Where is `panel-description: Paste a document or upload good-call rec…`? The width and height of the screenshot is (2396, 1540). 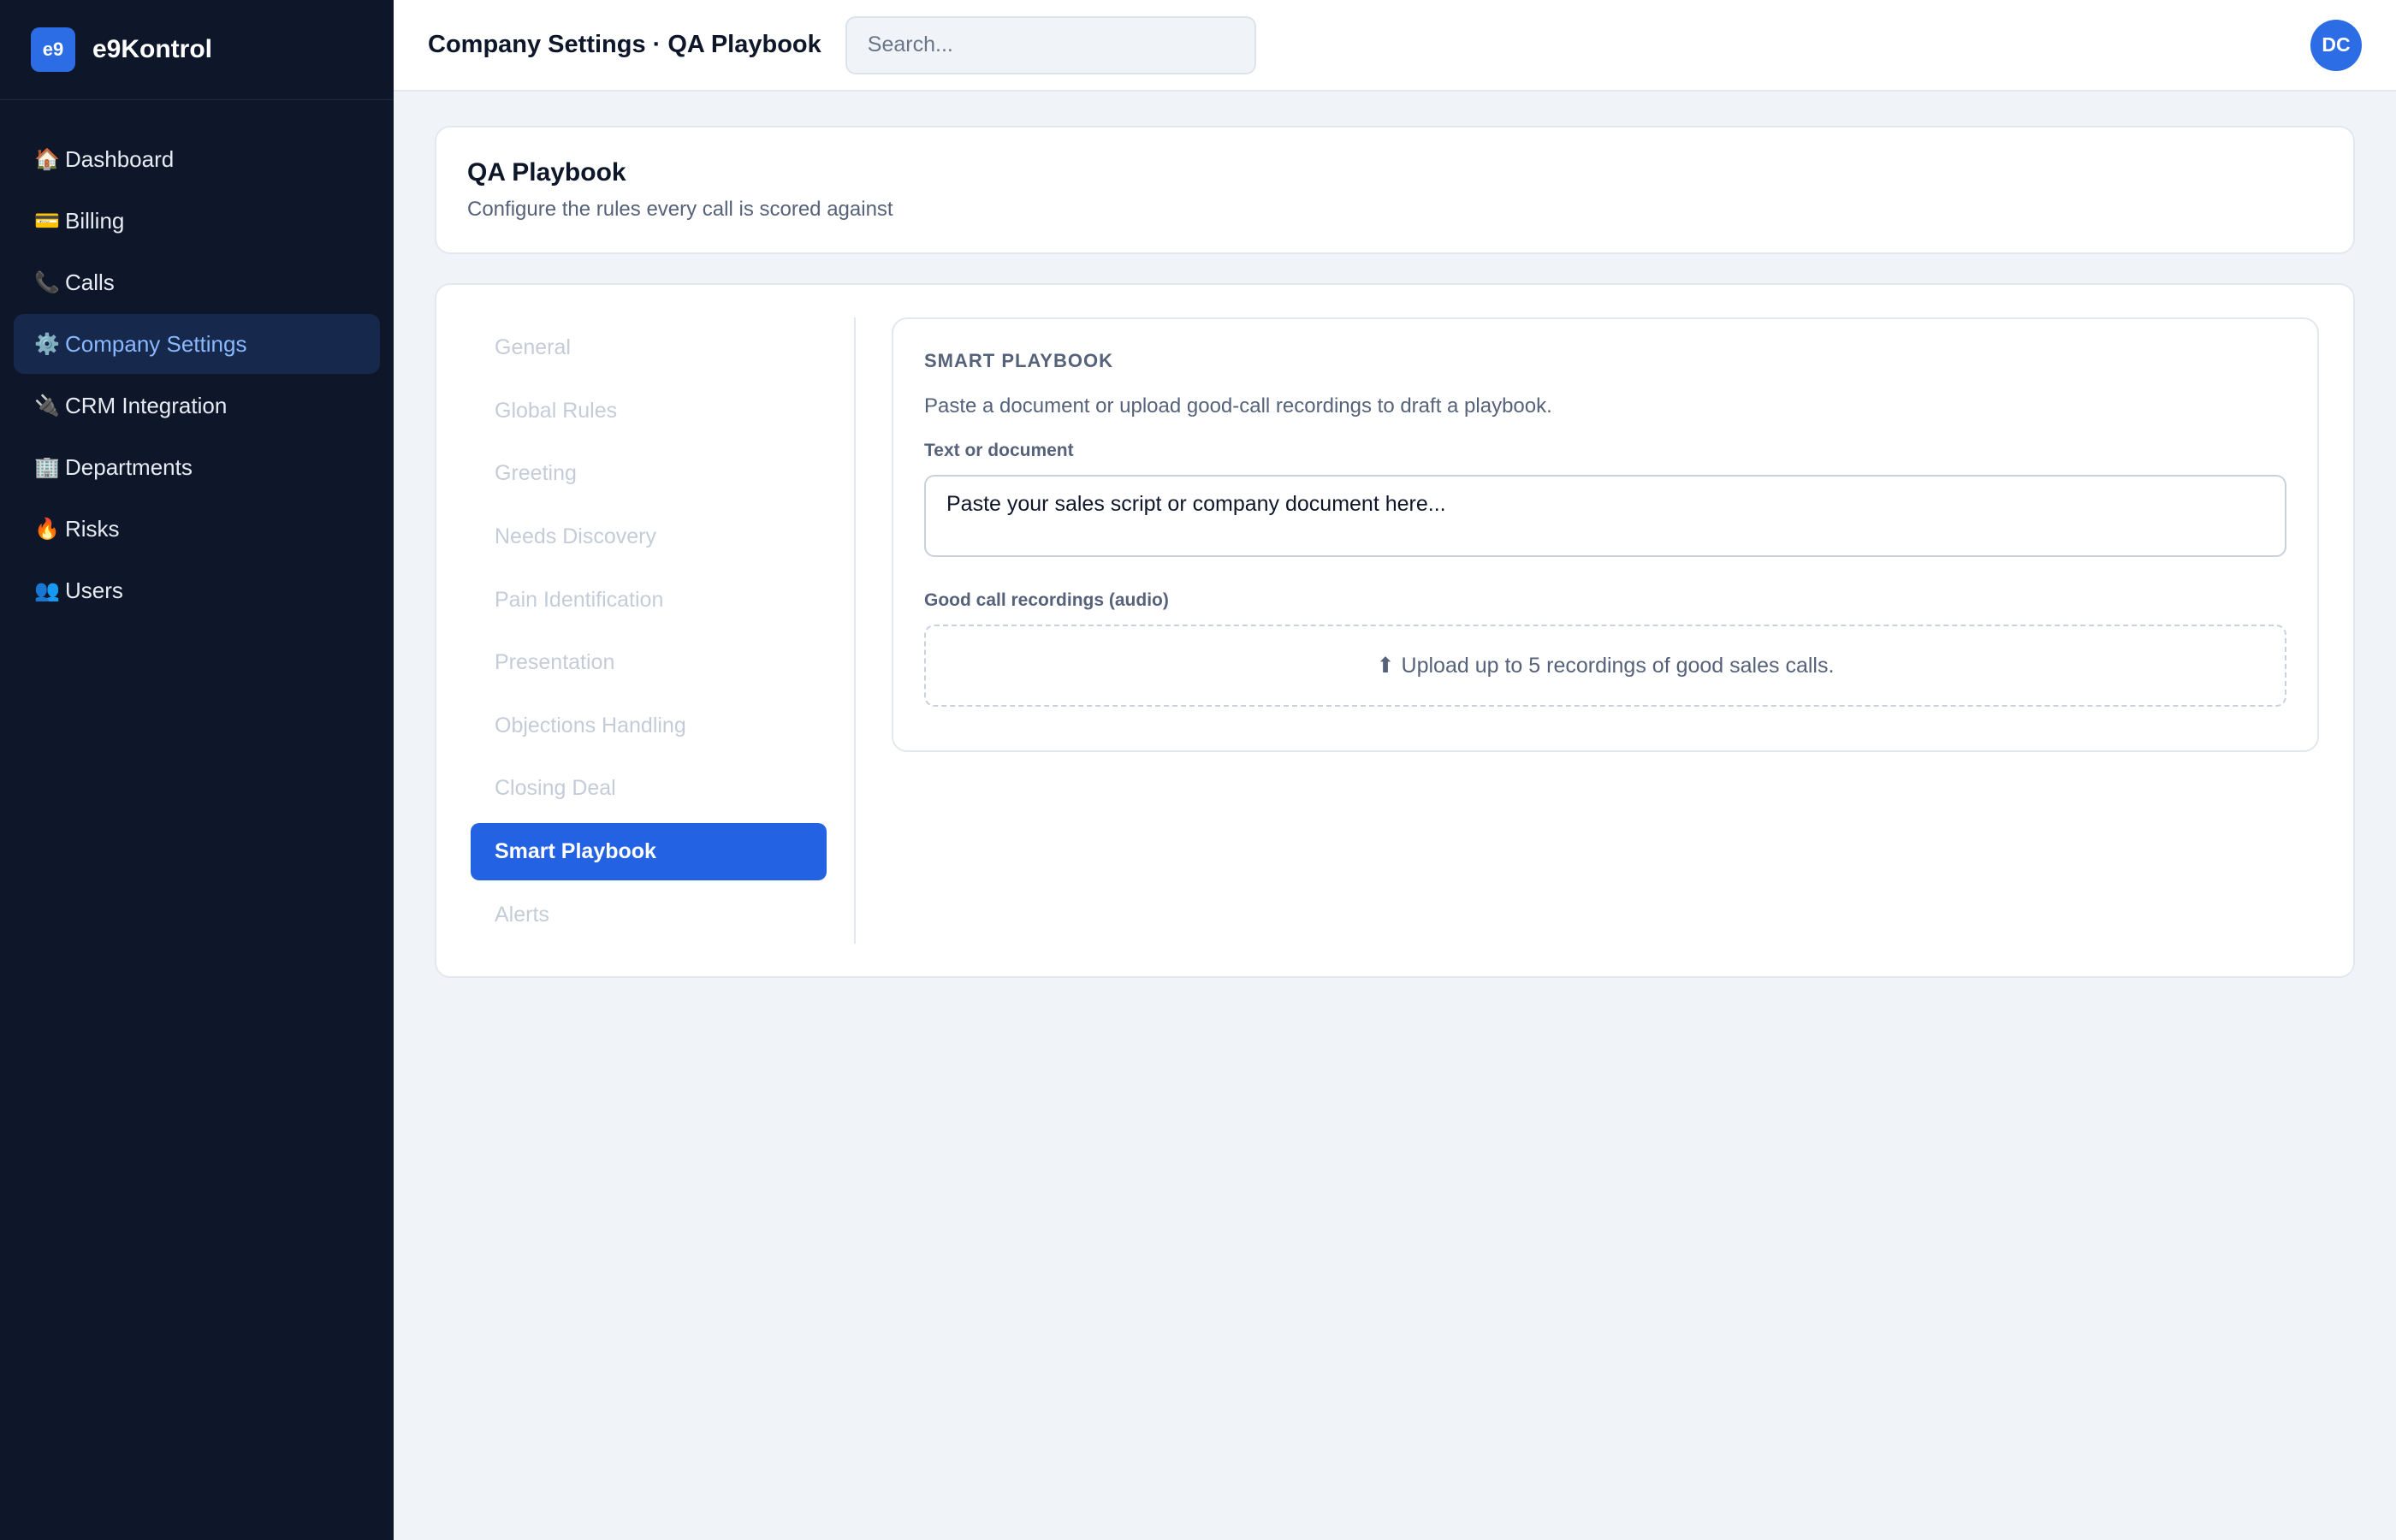
panel-description: Paste a document or upload good-call rec… is located at coordinates (1238, 406).